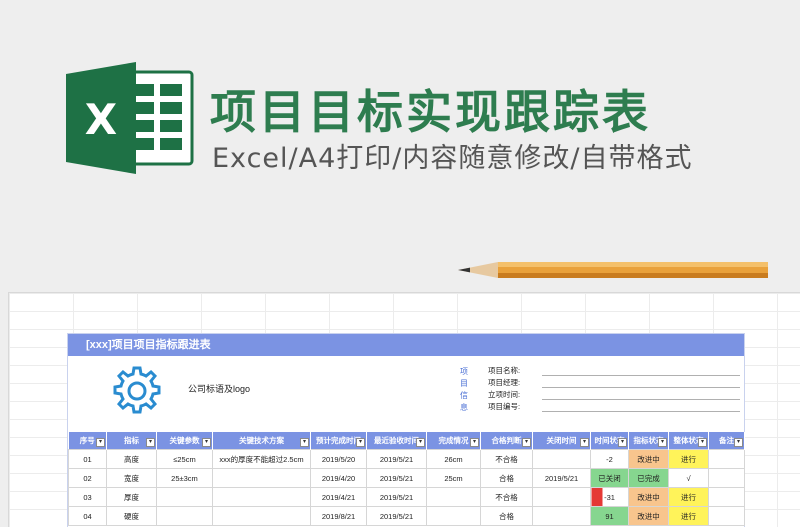 This screenshot has height=527, width=800. I want to click on project-info-fields: 项目名称: 项目经理: 立项时间: 项目编号:, so click(614, 388).